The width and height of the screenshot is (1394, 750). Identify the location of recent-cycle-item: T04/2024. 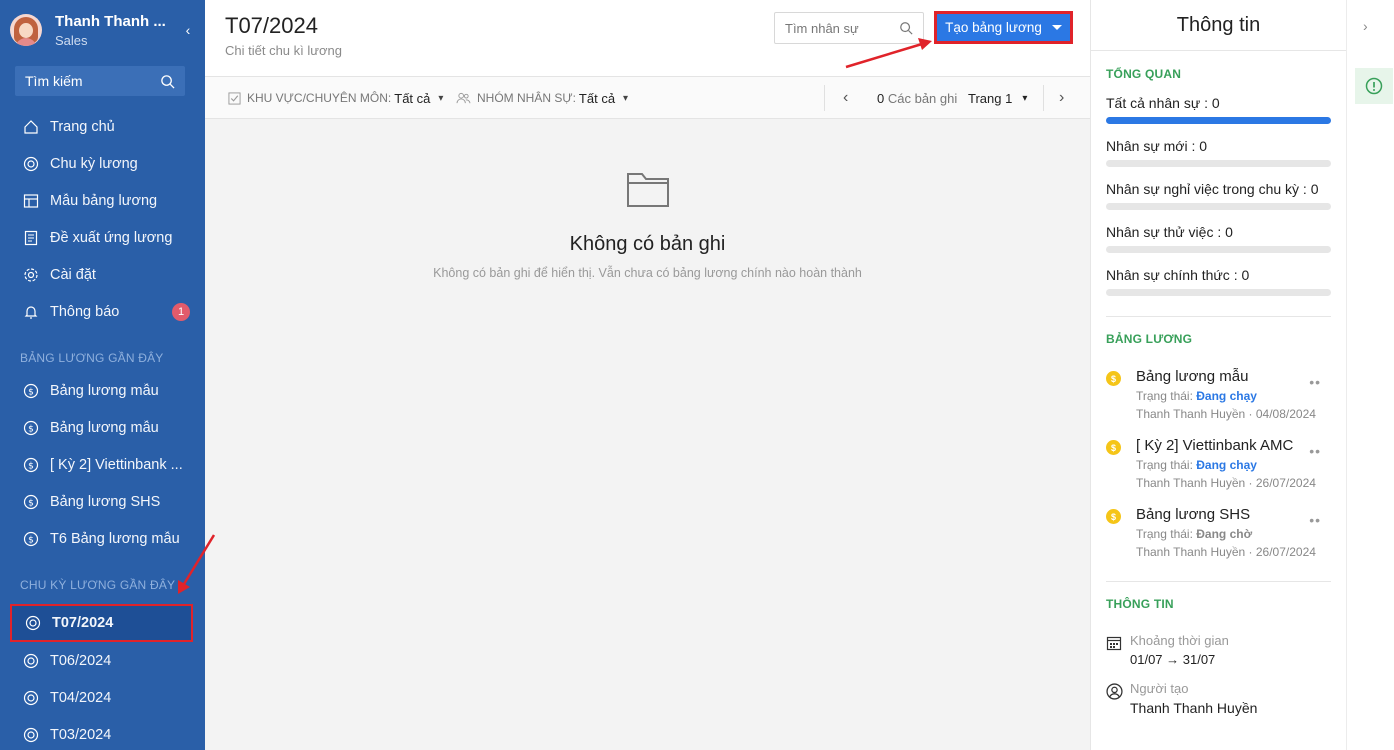
(102, 697).